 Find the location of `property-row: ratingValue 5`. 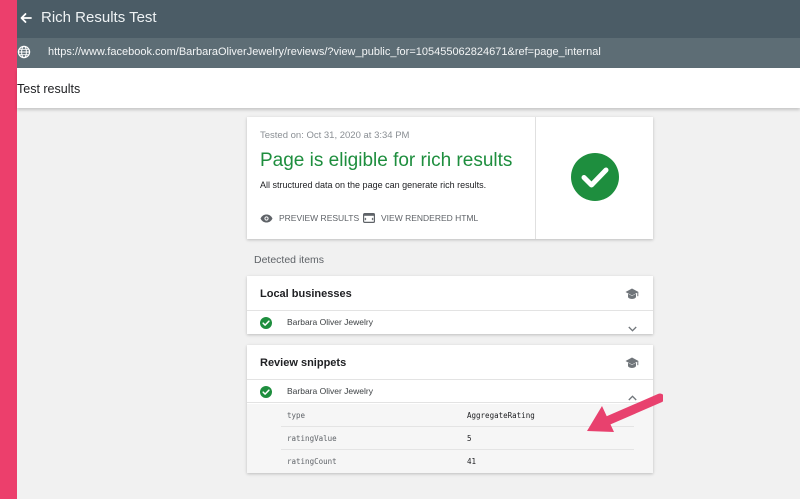

property-row: ratingValue 5 is located at coordinates (457, 438).